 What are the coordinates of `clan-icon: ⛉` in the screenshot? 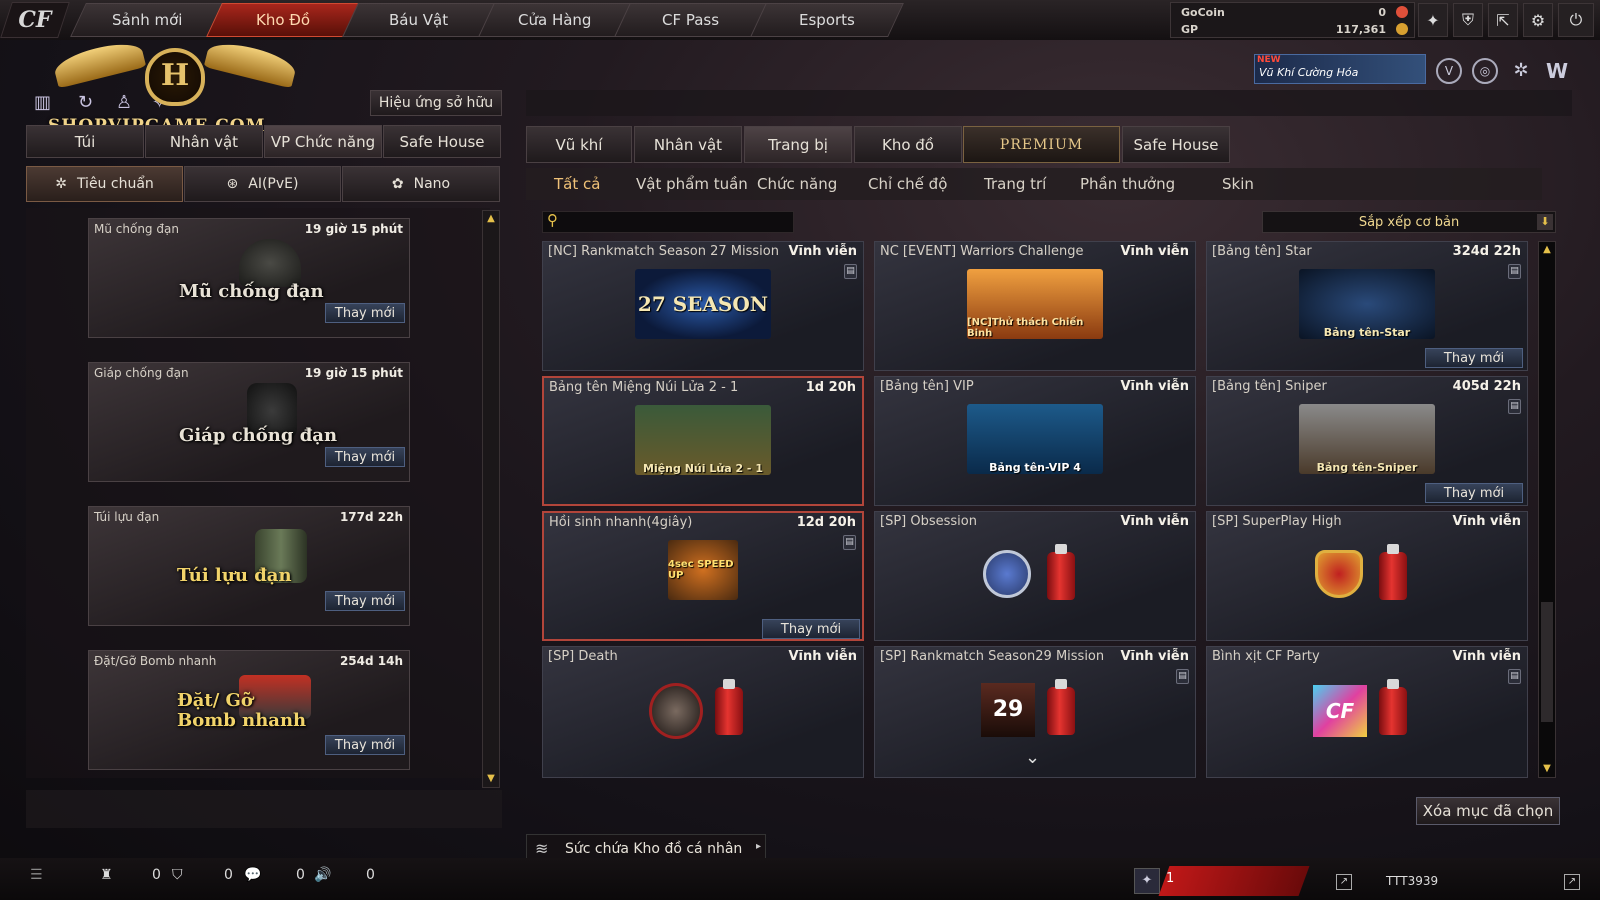 It's located at (177, 875).